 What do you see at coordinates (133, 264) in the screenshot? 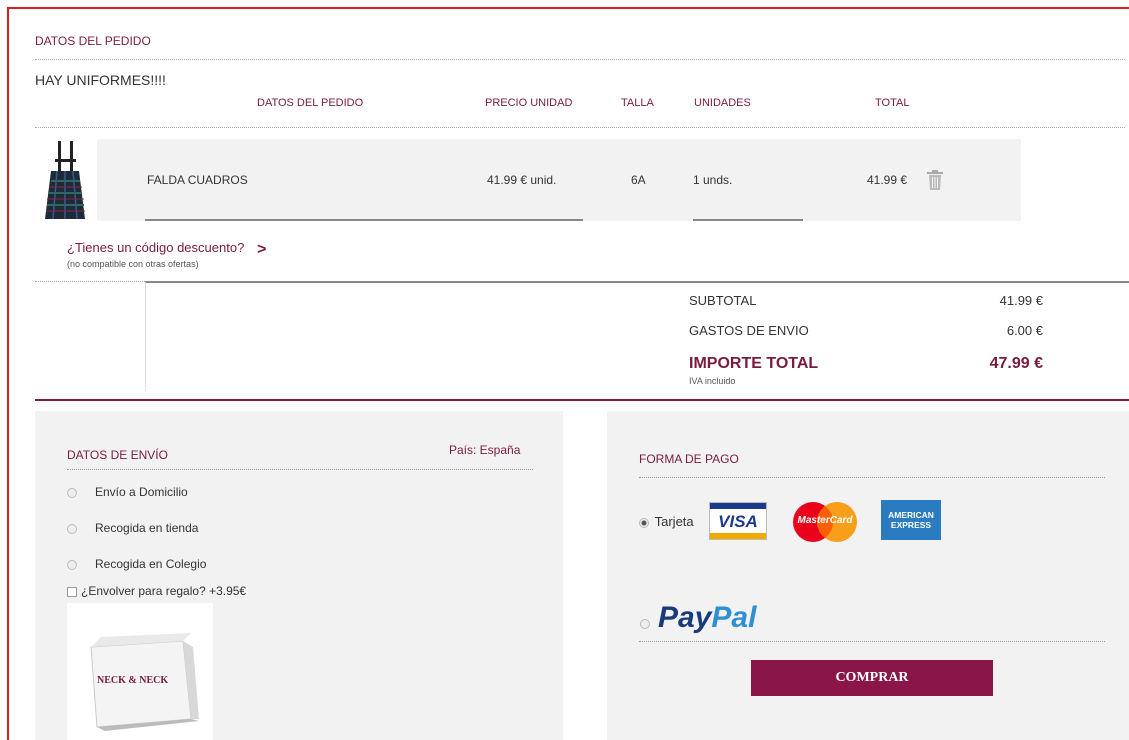
I see `discount-note: (no compatible con otras ofertas)` at bounding box center [133, 264].